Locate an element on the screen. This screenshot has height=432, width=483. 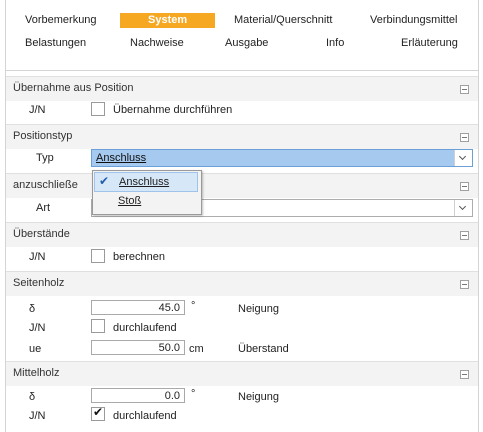
tab-material-querschnitt: Material/Querschnitt is located at coordinates (283, 20).